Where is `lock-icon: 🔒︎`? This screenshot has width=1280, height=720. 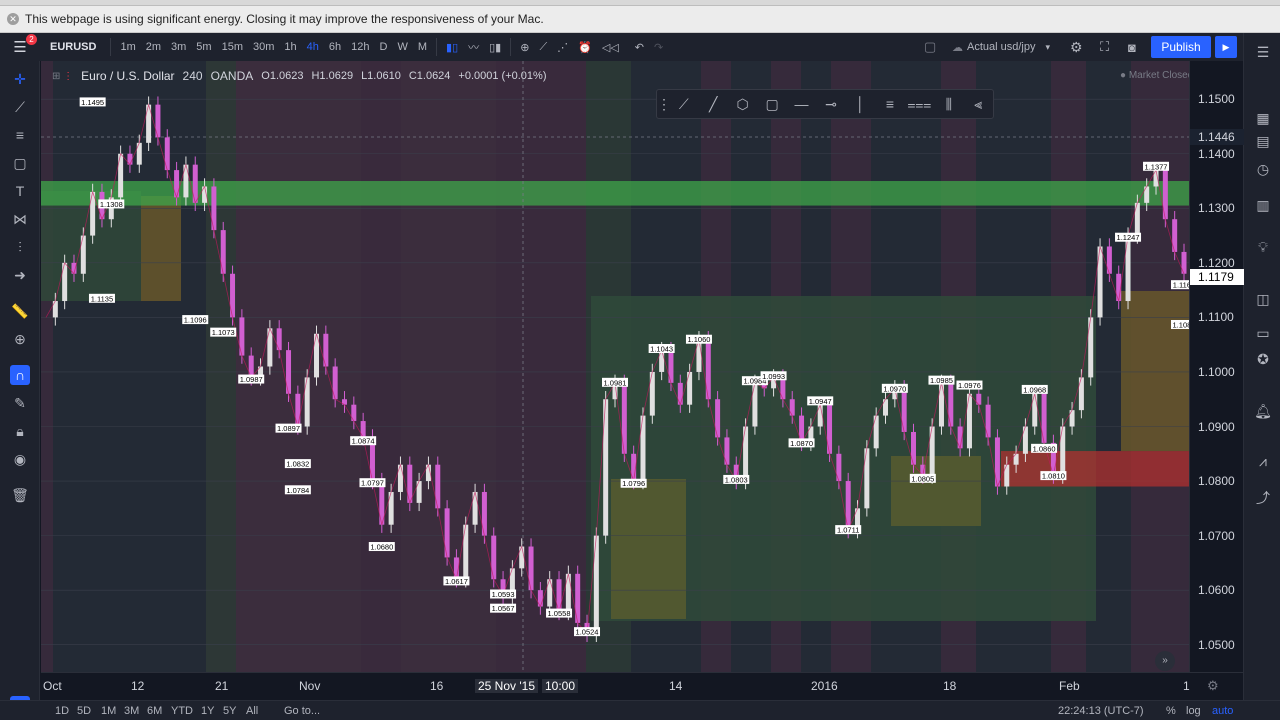
lock-icon: 🔒︎ is located at coordinates (20, 431).